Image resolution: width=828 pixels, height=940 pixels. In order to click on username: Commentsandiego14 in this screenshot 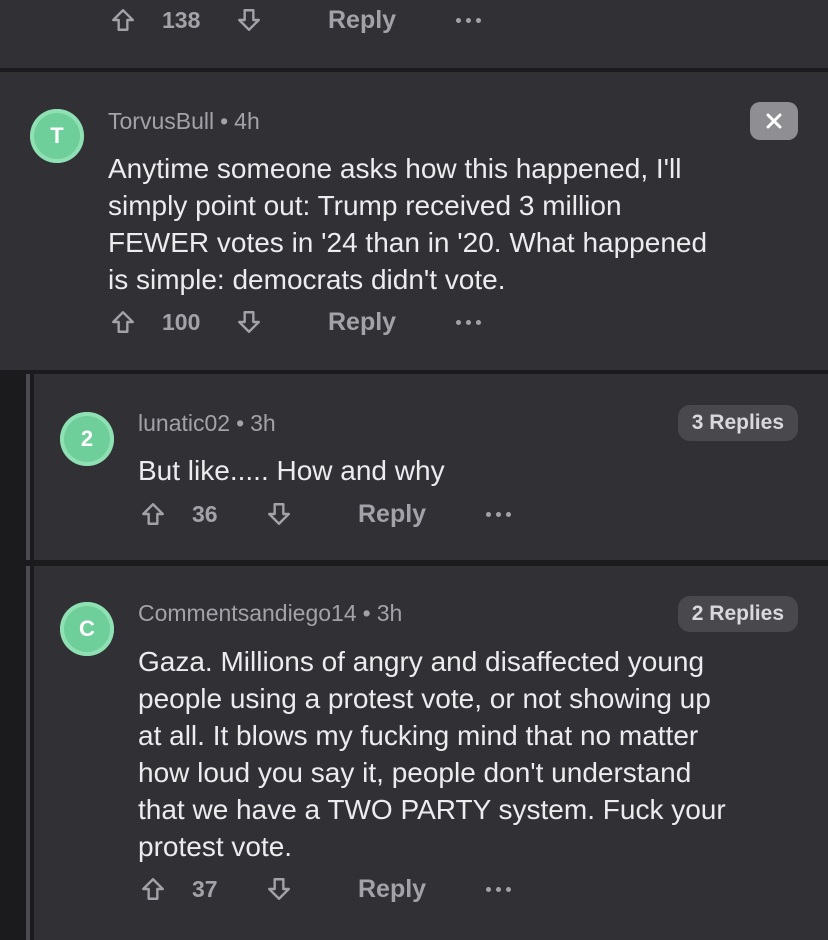, I will do `click(247, 613)`.